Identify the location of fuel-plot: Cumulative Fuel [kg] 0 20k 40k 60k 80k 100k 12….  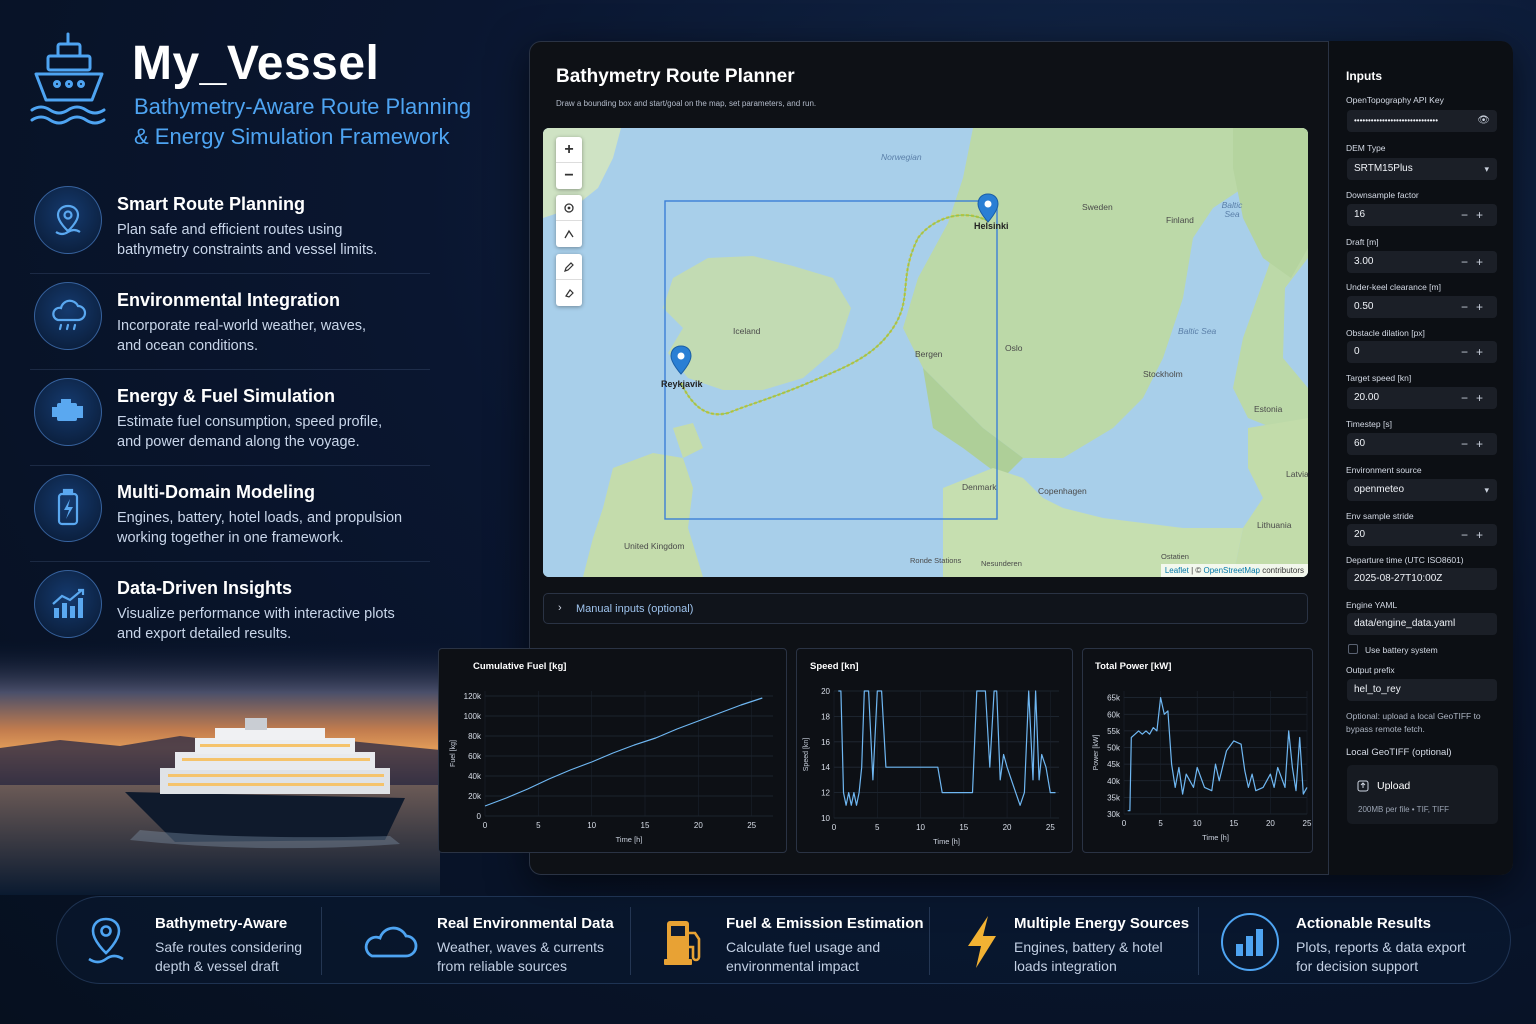
(612, 750).